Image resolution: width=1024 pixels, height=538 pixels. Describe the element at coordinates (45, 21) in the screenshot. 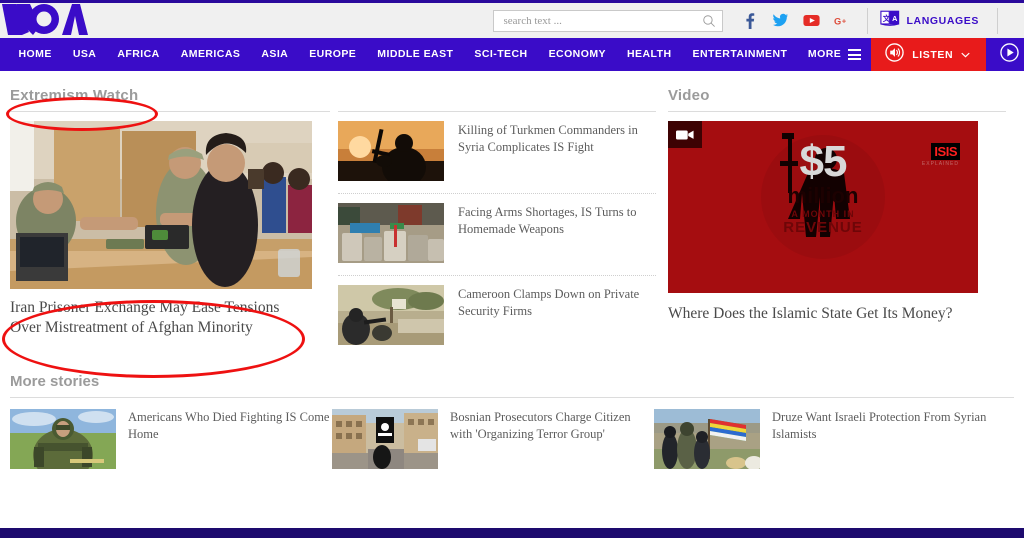

I see `voa-logo` at that location.